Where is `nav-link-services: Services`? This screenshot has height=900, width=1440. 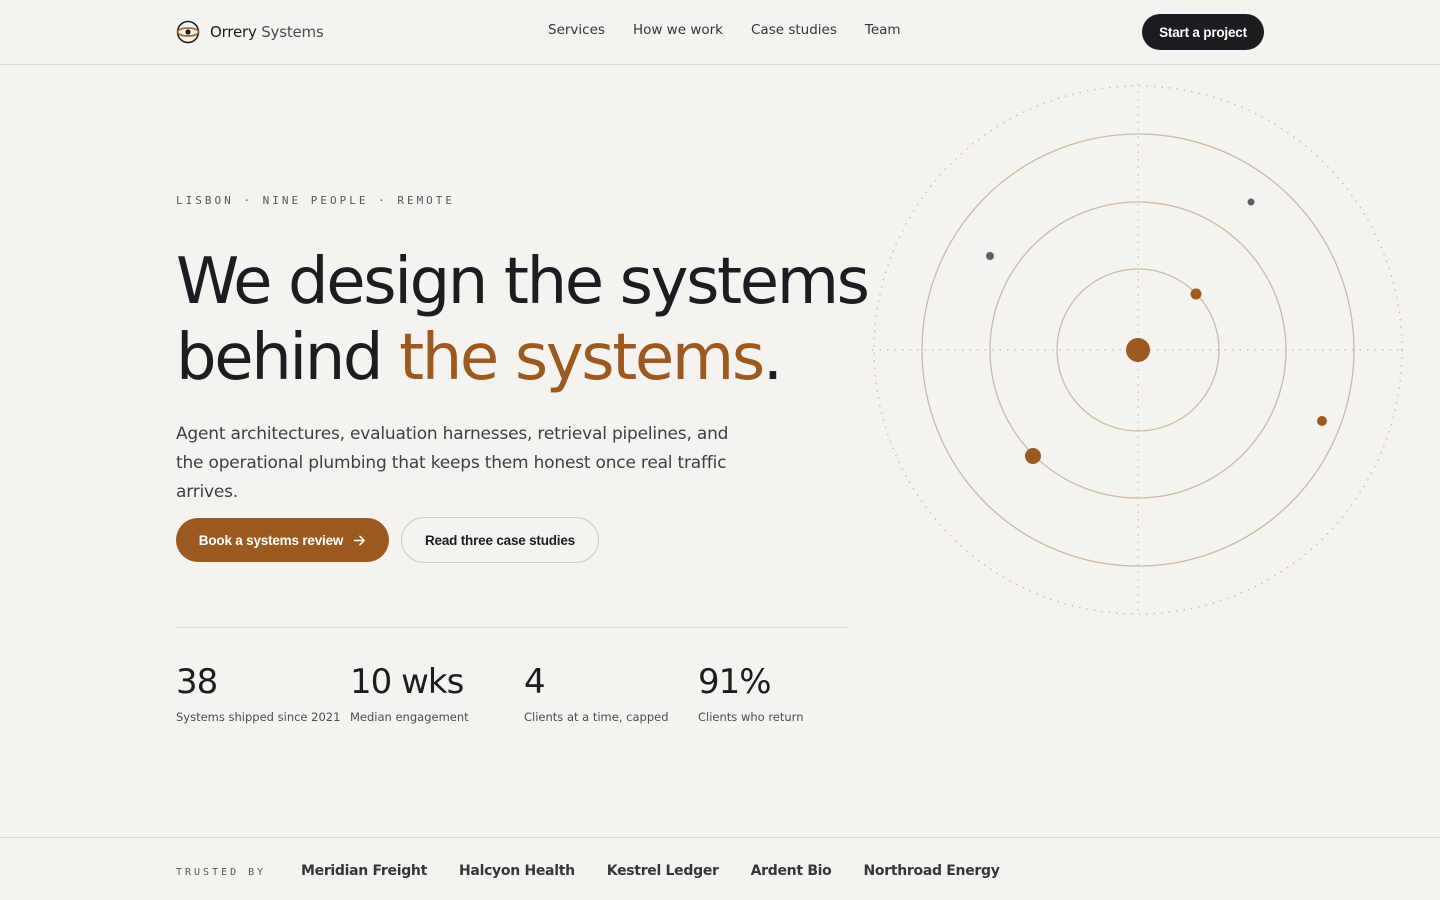 nav-link-services: Services is located at coordinates (576, 32).